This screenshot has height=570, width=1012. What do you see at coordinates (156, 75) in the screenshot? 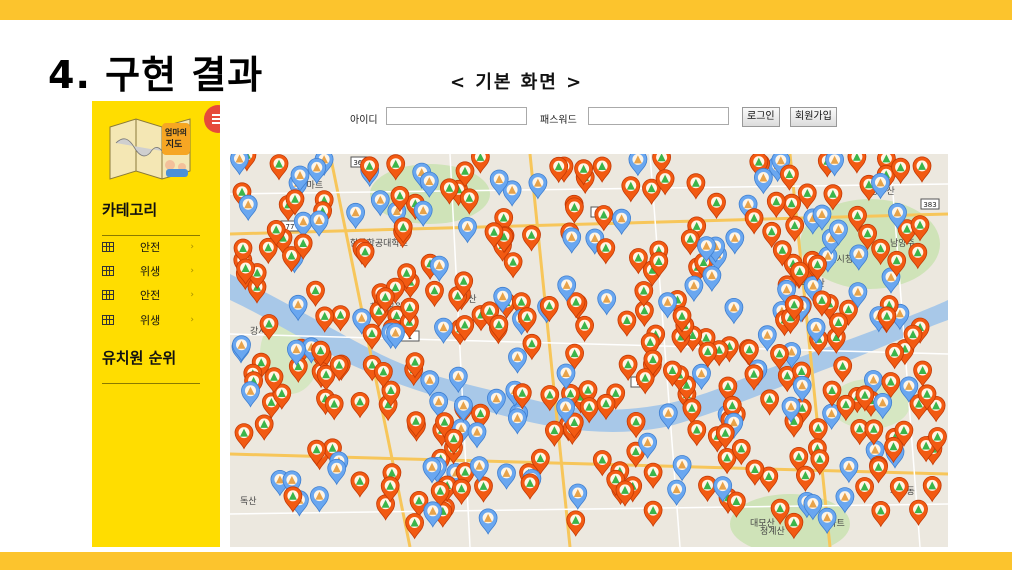
I see `slide-title: 4. 구현 결과` at bounding box center [156, 75].